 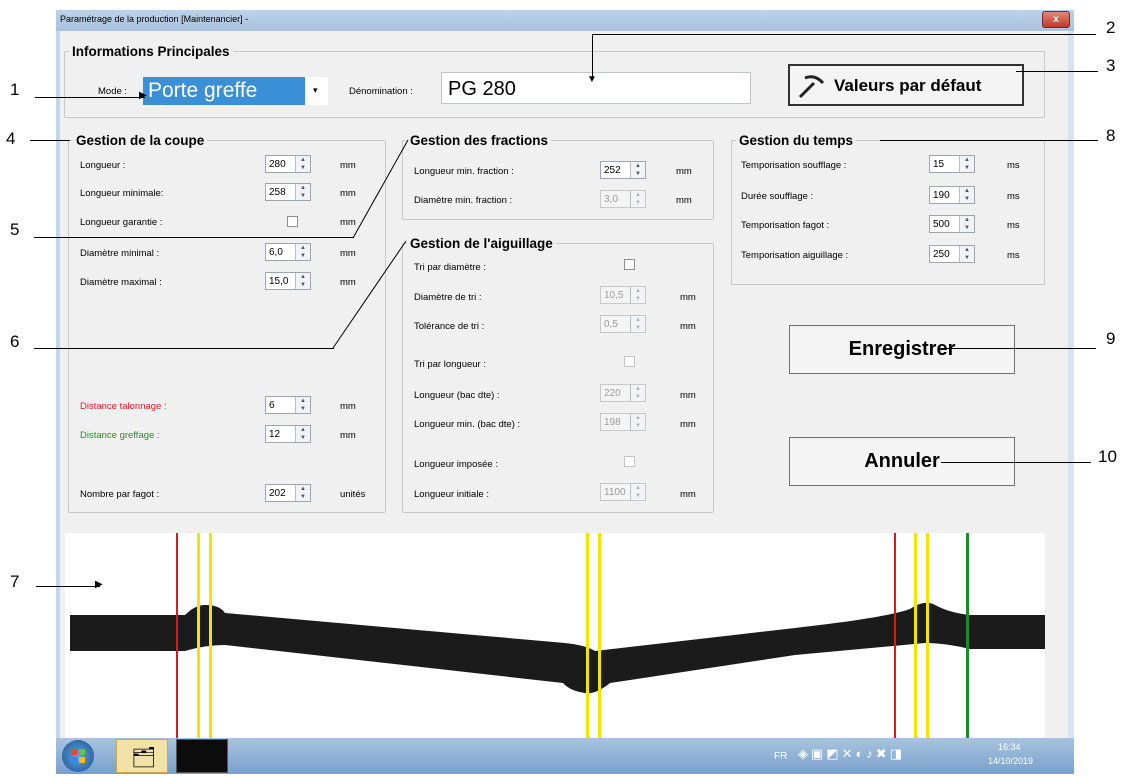 I want to click on aiguillage-legend: Gestion de l'aiguillage, so click(x=481, y=243).